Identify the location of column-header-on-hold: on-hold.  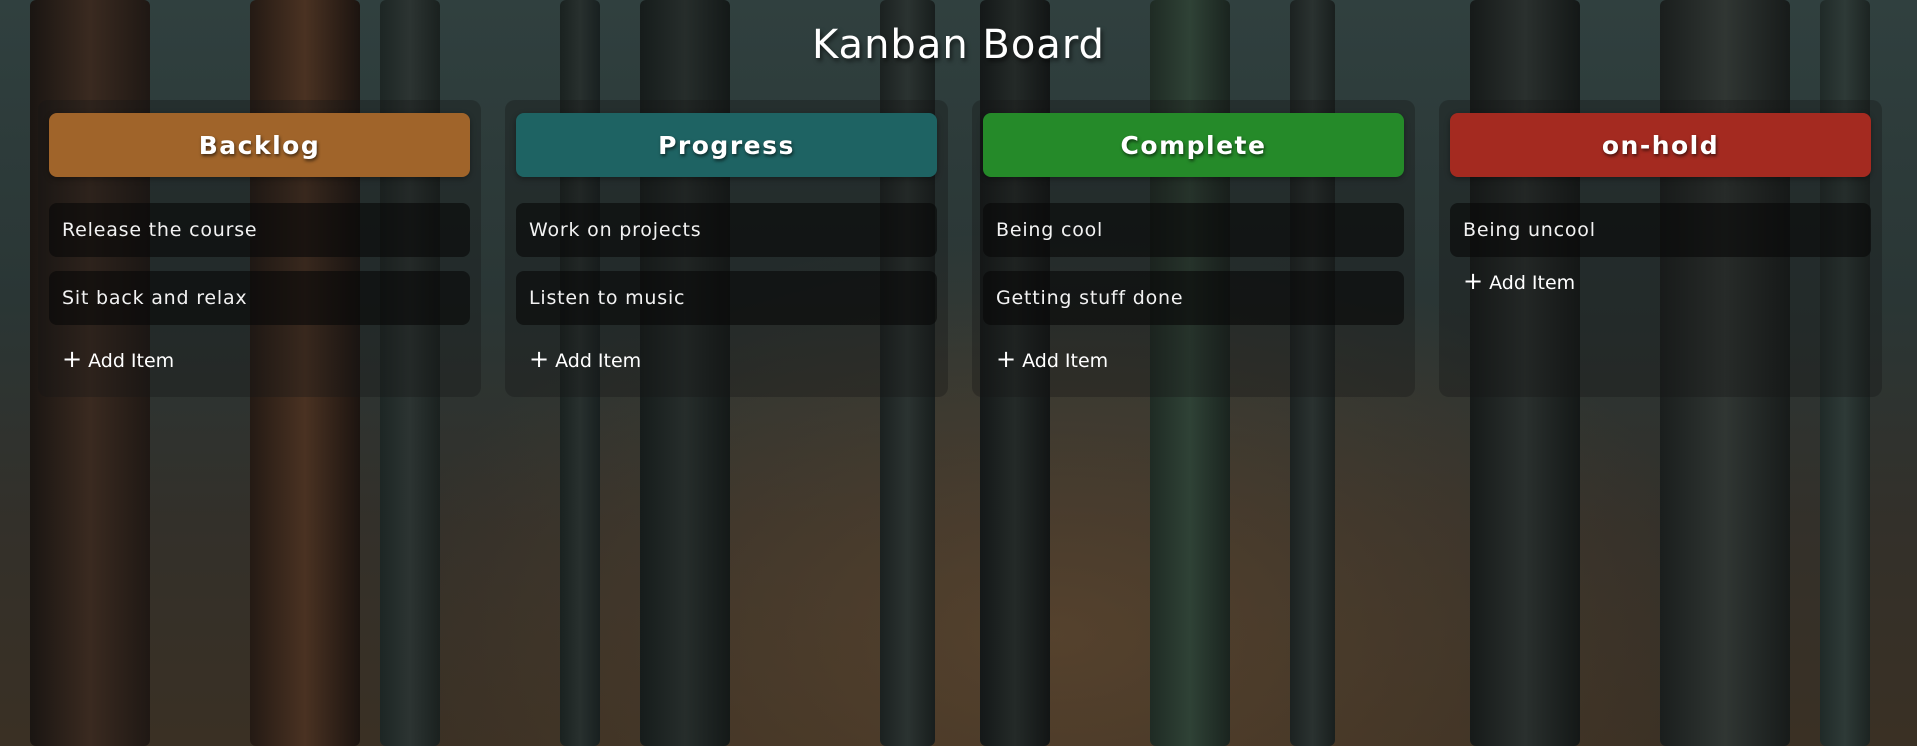
(1660, 145).